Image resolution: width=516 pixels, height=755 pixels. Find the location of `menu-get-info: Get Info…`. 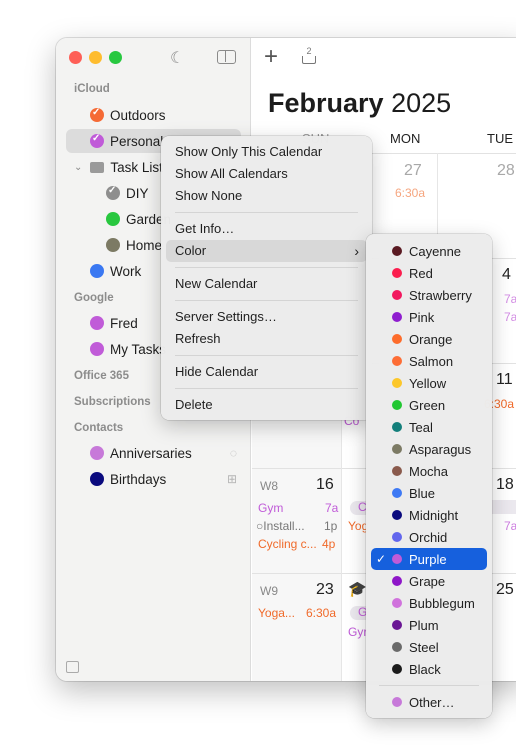

menu-get-info: Get Info… is located at coordinates (266, 229).